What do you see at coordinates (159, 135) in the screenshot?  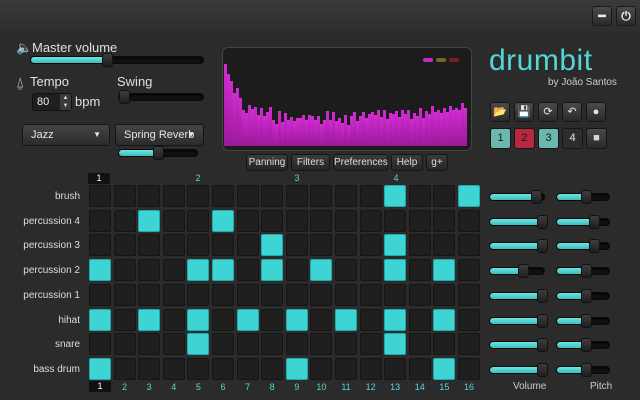 I see `reverb-dropdown: Spring Reverb ▼` at bounding box center [159, 135].